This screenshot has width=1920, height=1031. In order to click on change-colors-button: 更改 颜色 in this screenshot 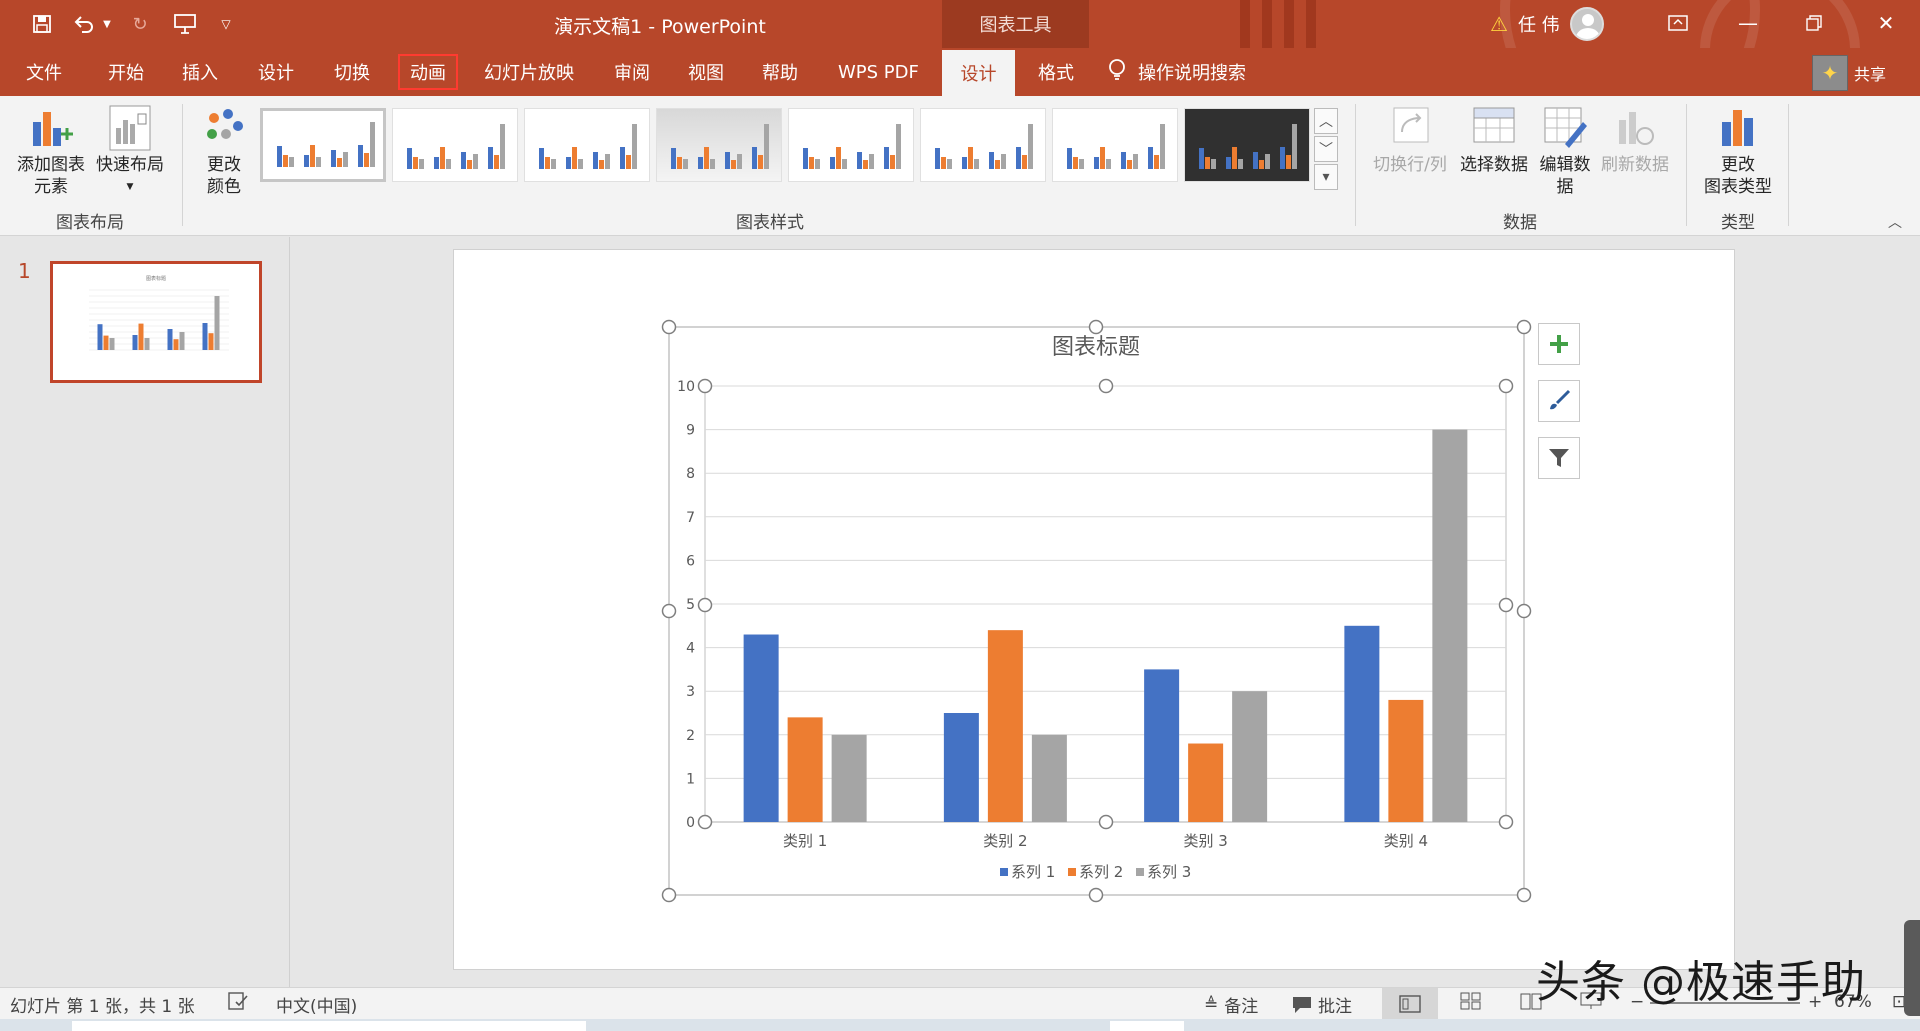, I will do `click(224, 151)`.